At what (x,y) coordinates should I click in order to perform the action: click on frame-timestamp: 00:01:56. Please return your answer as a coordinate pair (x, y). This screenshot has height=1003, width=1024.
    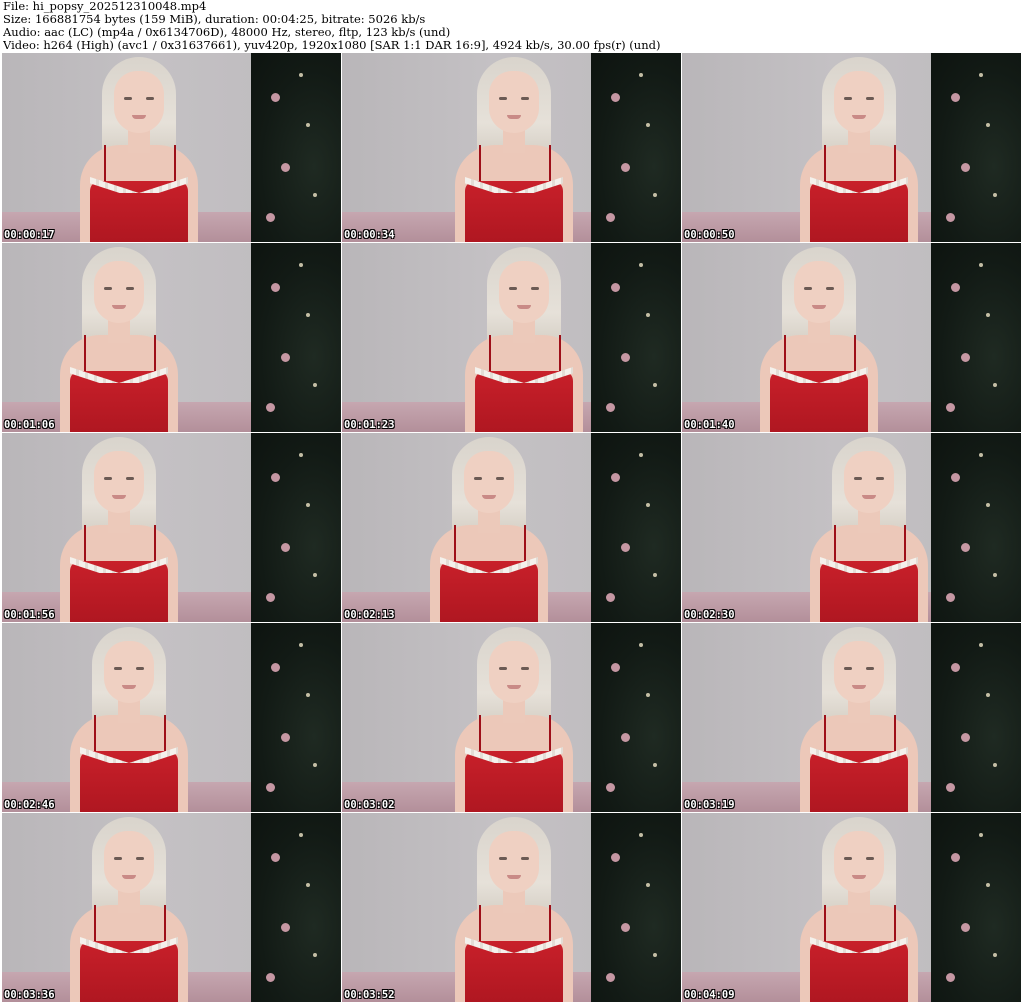
    Looking at the image, I should click on (29, 615).